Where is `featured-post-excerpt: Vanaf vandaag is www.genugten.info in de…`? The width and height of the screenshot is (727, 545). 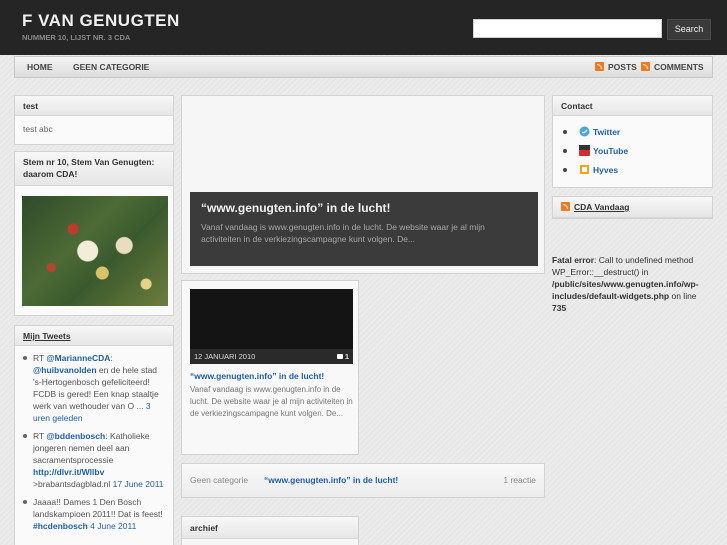 featured-post-excerpt: Vanaf vandaag is www.genugten.info in de… is located at coordinates (343, 233).